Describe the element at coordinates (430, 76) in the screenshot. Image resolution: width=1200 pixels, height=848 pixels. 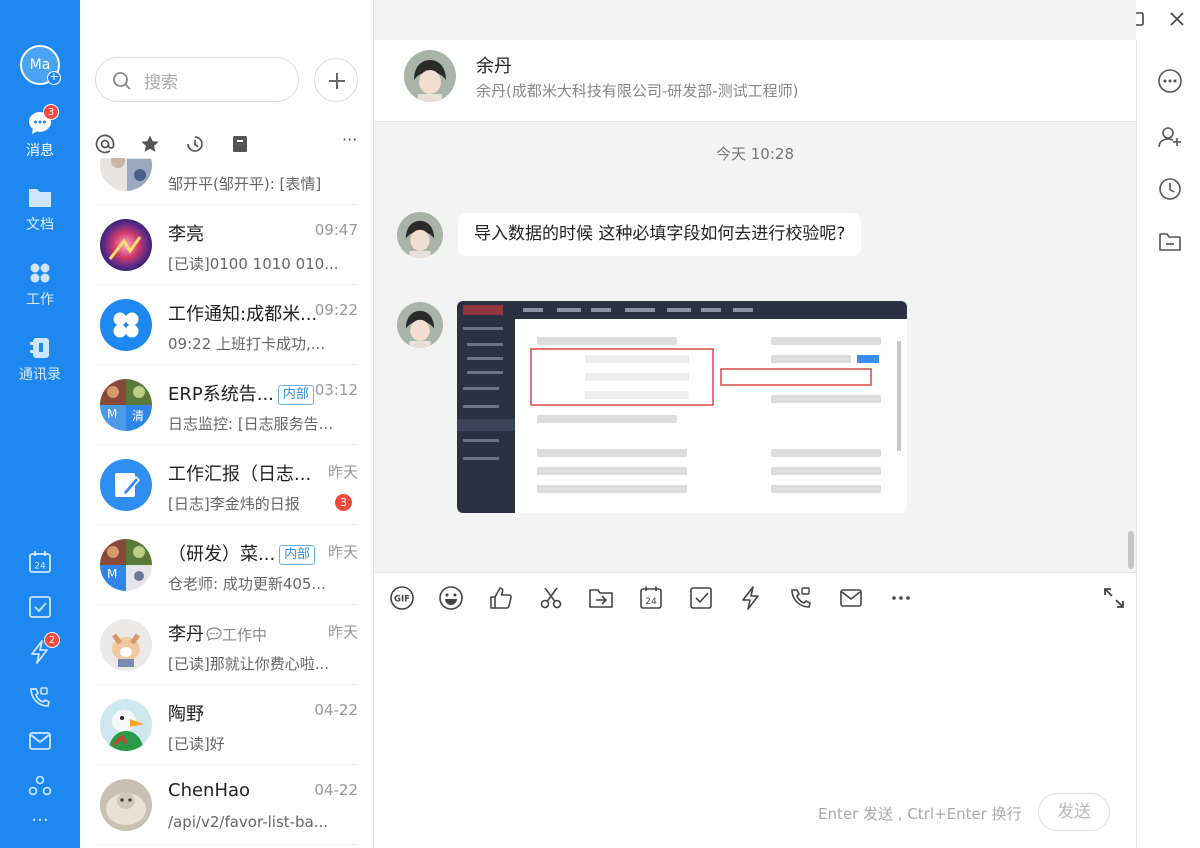
I see `contact-avatar` at that location.